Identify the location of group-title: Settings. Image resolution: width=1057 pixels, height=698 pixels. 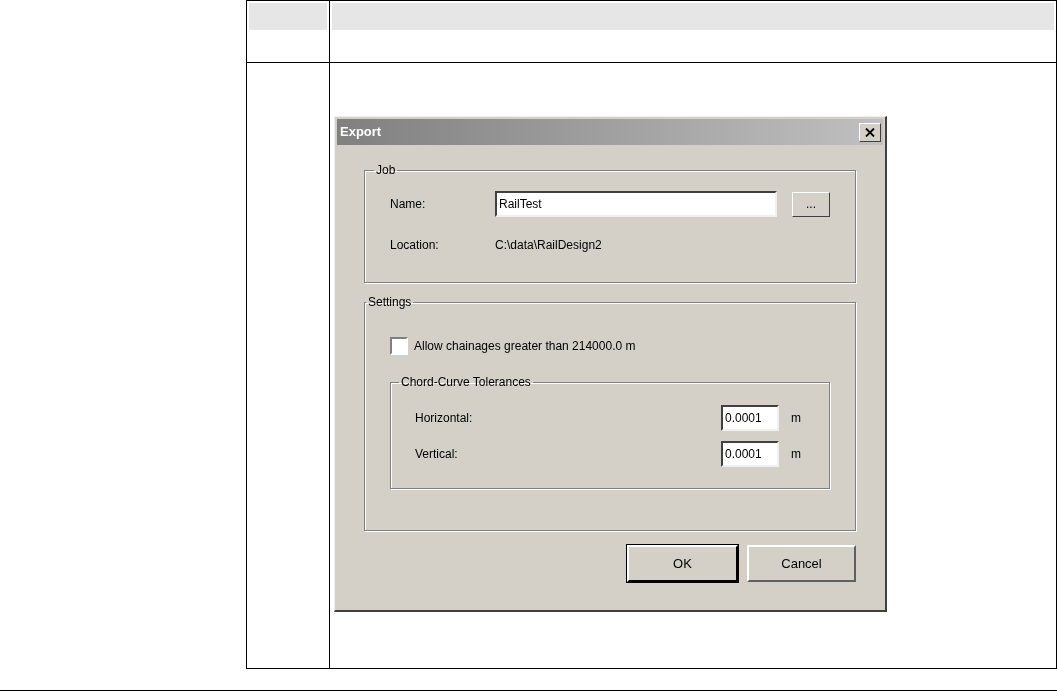
(390, 302).